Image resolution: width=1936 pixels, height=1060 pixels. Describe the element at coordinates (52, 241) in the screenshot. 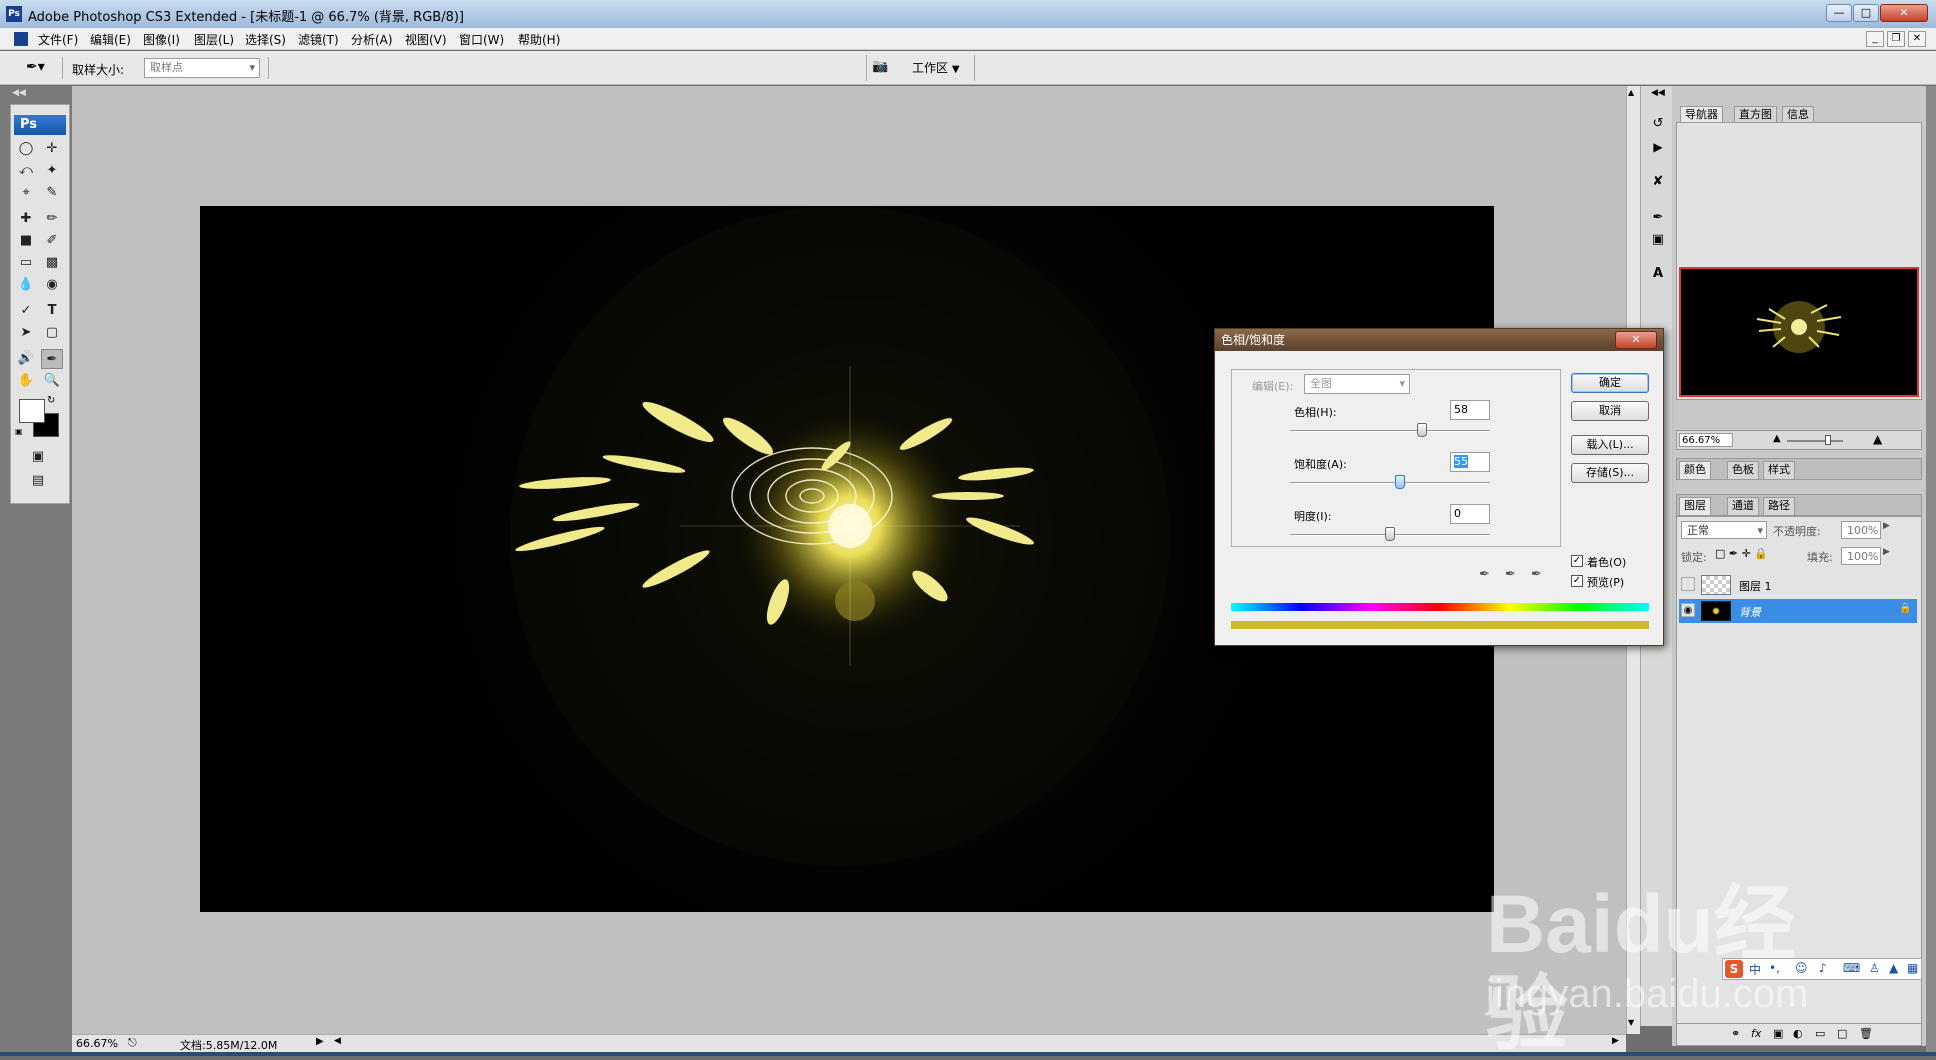

I see `history-brush-tool-icon: ✐` at that location.